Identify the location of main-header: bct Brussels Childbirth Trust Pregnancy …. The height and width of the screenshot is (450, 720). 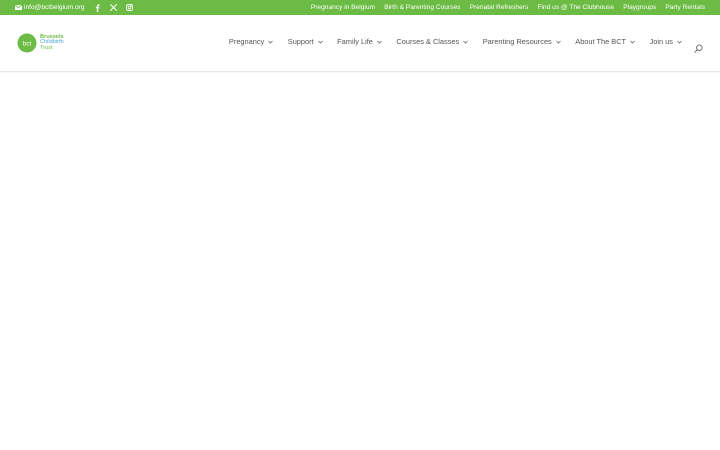
(360, 43).